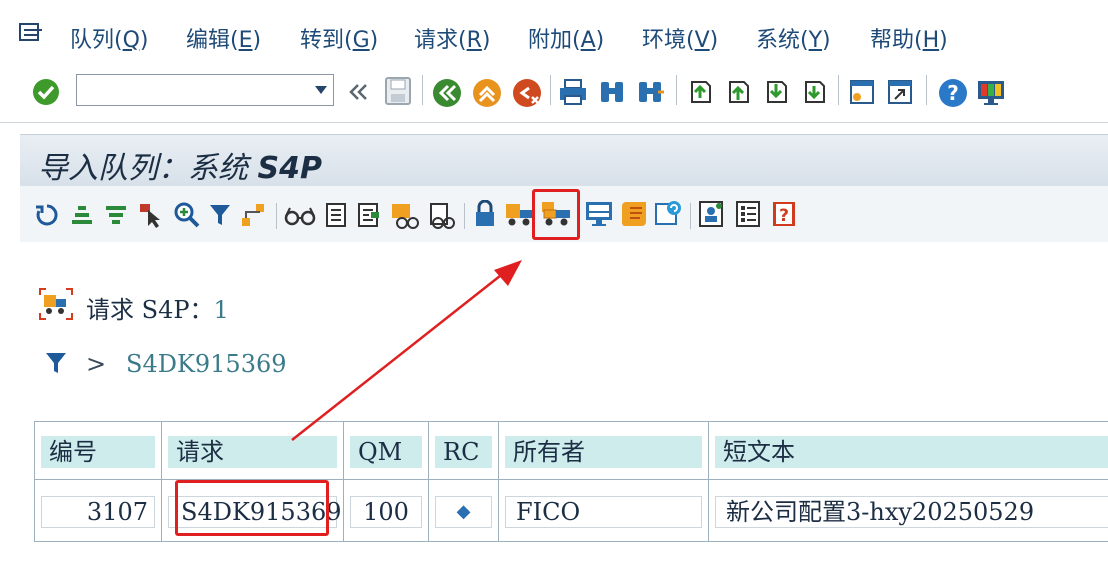 The height and width of the screenshot is (576, 1108). I want to click on command-field, so click(205, 90).